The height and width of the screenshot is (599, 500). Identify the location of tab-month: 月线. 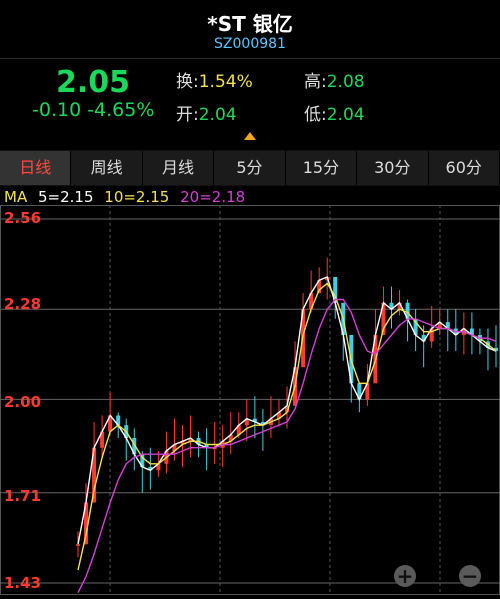
(178, 168).